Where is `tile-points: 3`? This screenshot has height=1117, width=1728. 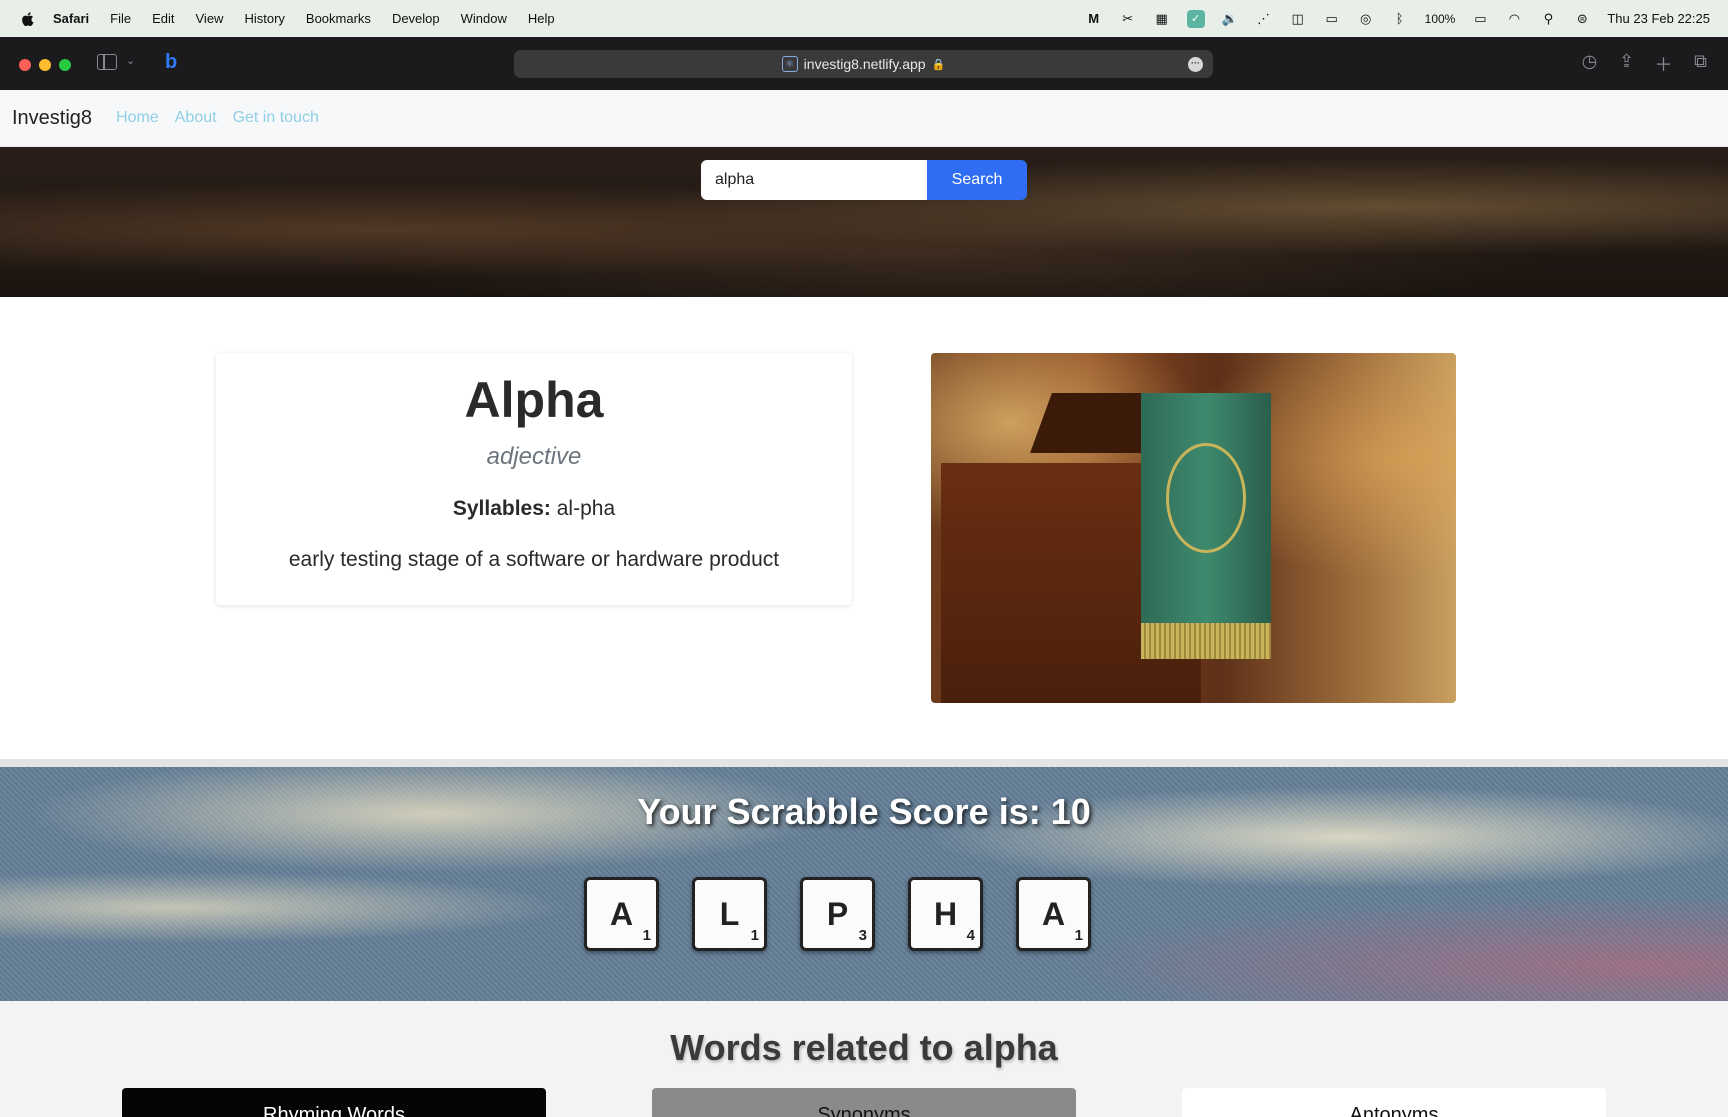 tile-points: 3 is located at coordinates (862, 935).